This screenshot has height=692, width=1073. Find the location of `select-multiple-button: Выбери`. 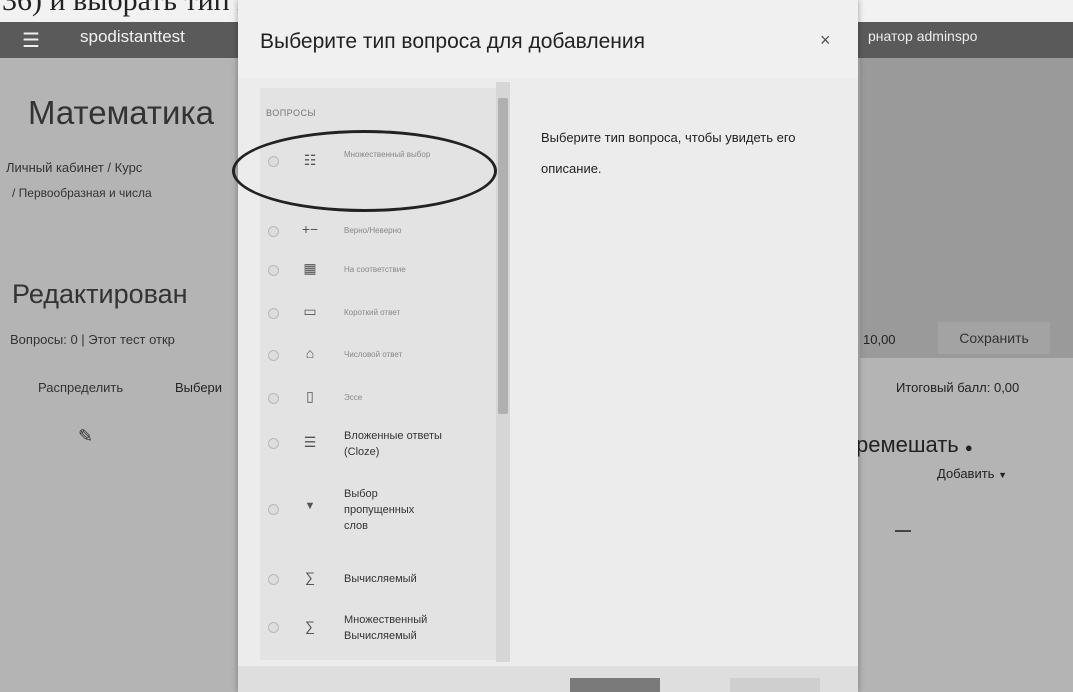

select-multiple-button: Выбери is located at coordinates (198, 387).